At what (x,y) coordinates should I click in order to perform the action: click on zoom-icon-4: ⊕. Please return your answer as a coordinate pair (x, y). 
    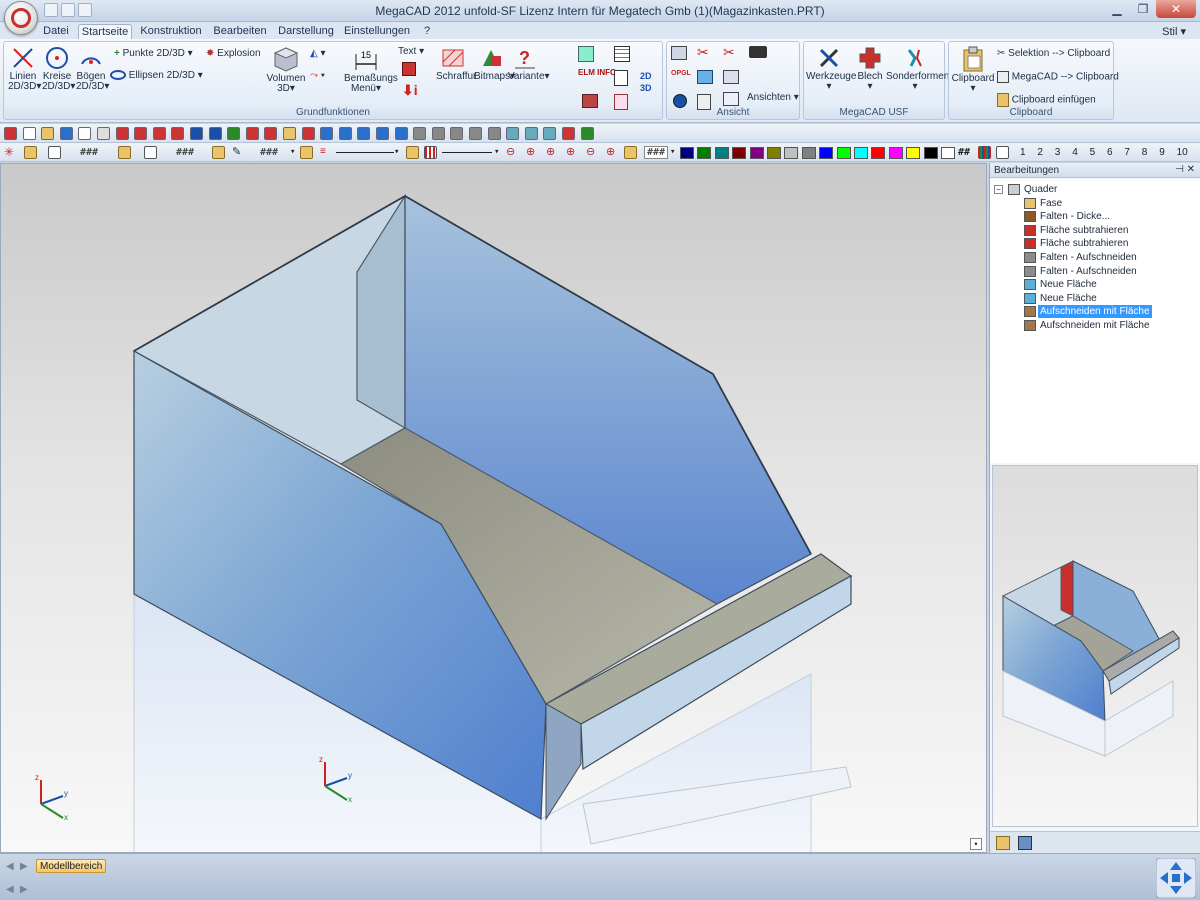
    Looking at the image, I should click on (572, 151).